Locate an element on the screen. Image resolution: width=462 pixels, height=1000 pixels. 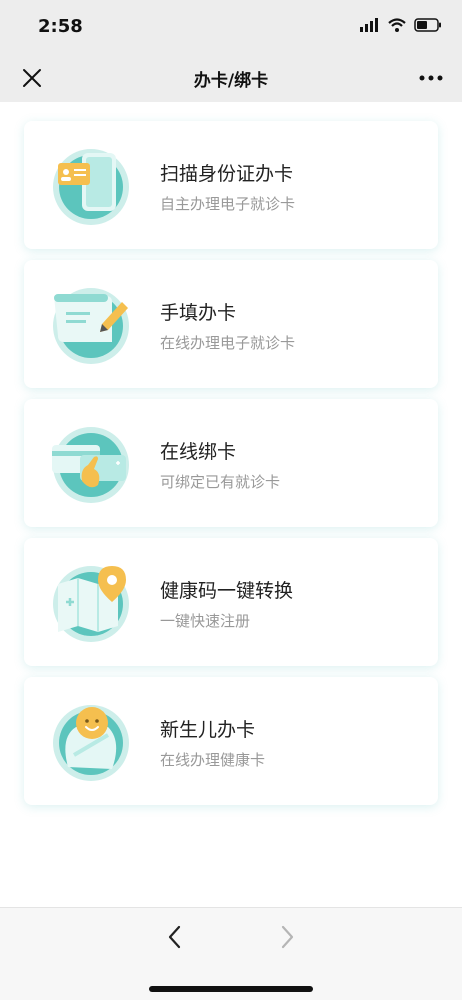
battery-icon is located at coordinates (427, 25).